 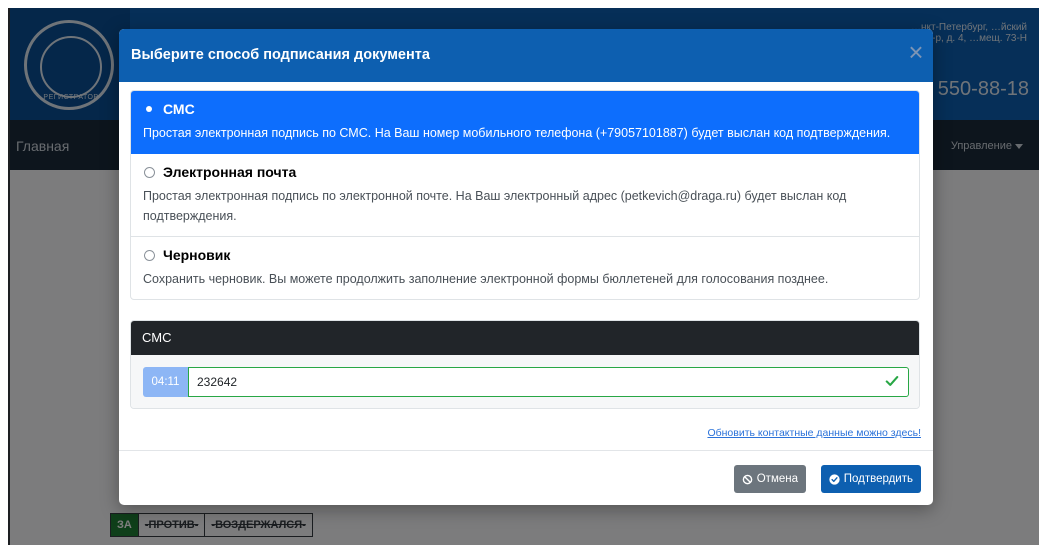 I want to click on confirm-button: Подтвердить, so click(x=870, y=479).